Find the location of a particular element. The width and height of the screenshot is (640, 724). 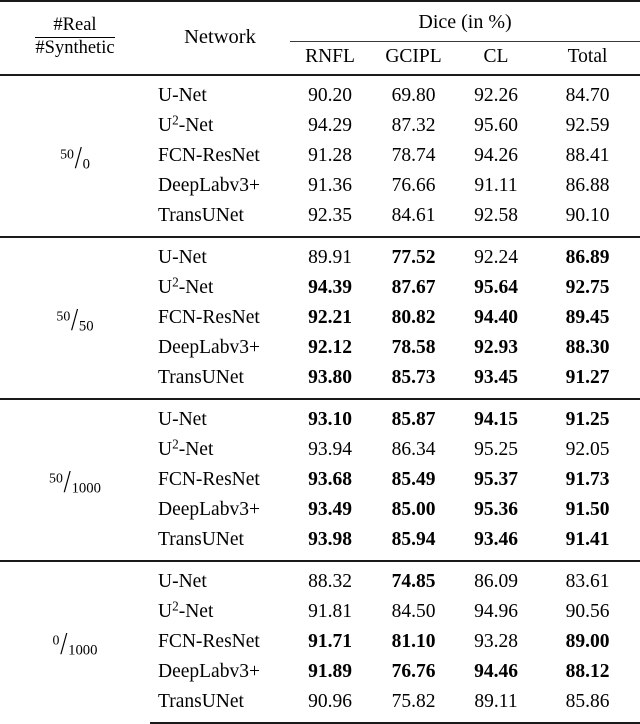

cell-dice-rnfl: 93.68 is located at coordinates (330, 479).